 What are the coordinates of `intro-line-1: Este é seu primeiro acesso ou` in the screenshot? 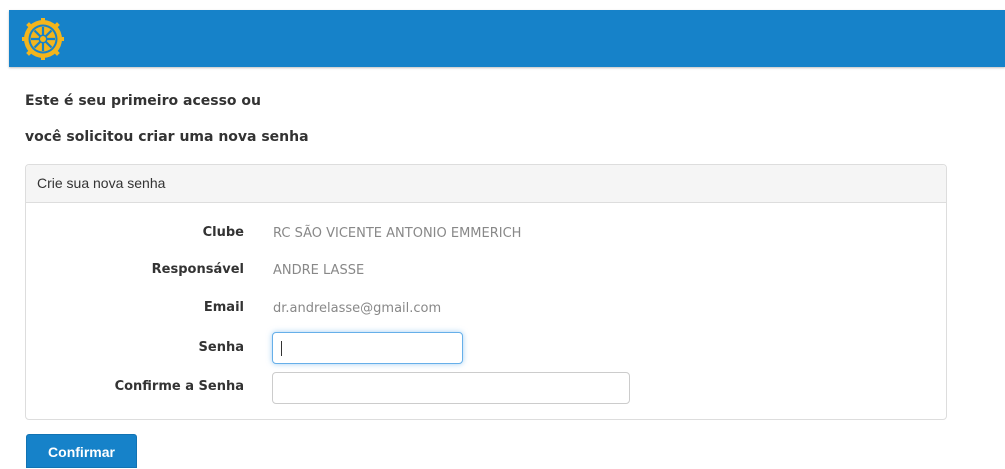 It's located at (143, 101).